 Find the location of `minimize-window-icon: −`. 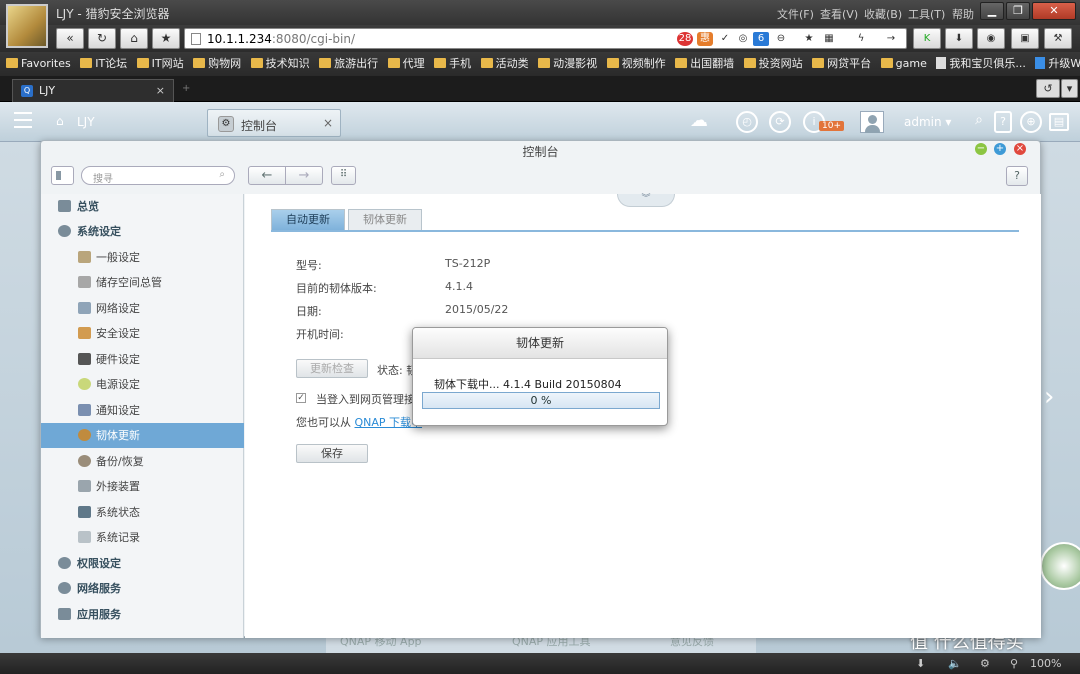

minimize-window-icon: − is located at coordinates (981, 149).